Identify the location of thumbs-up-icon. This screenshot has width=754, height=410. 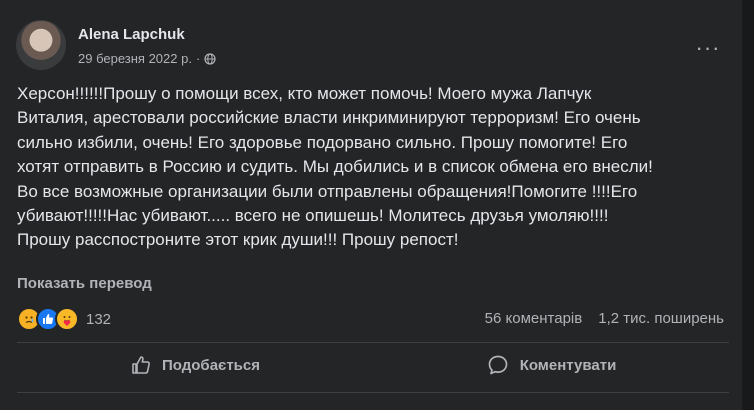
(141, 365).